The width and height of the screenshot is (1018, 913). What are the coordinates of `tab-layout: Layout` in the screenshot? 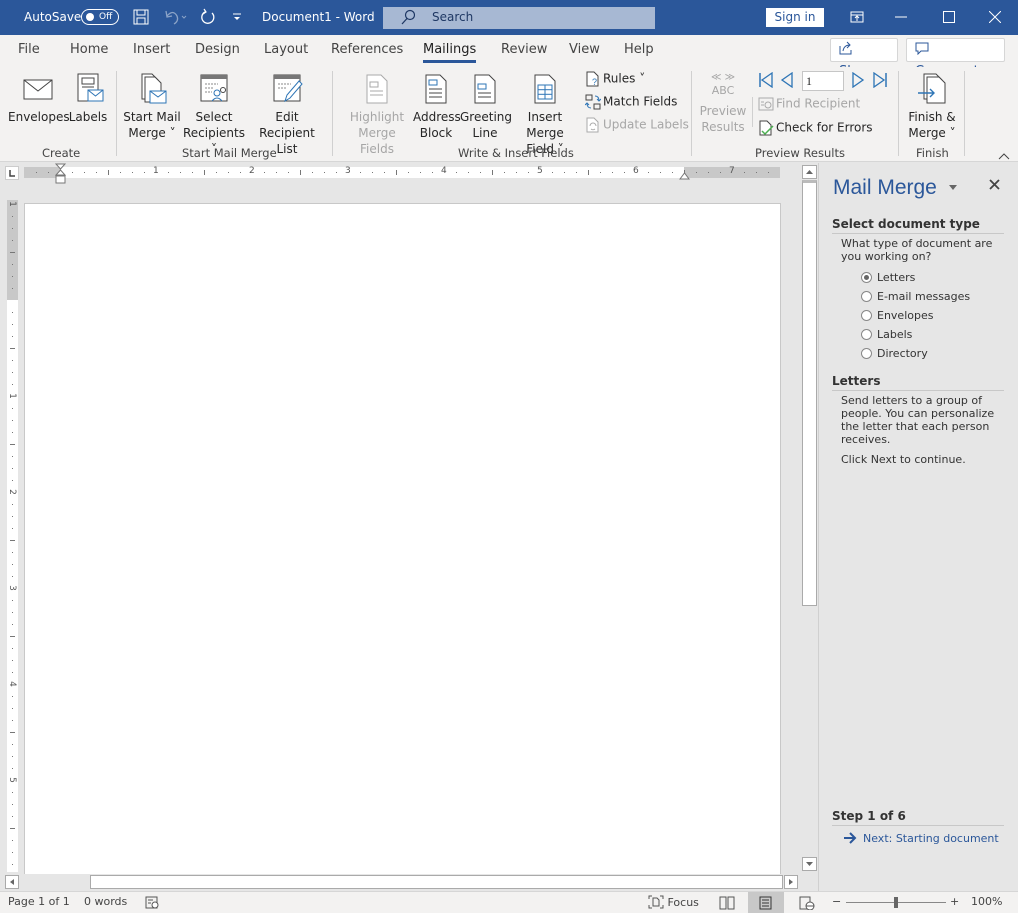 It's located at (286, 49).